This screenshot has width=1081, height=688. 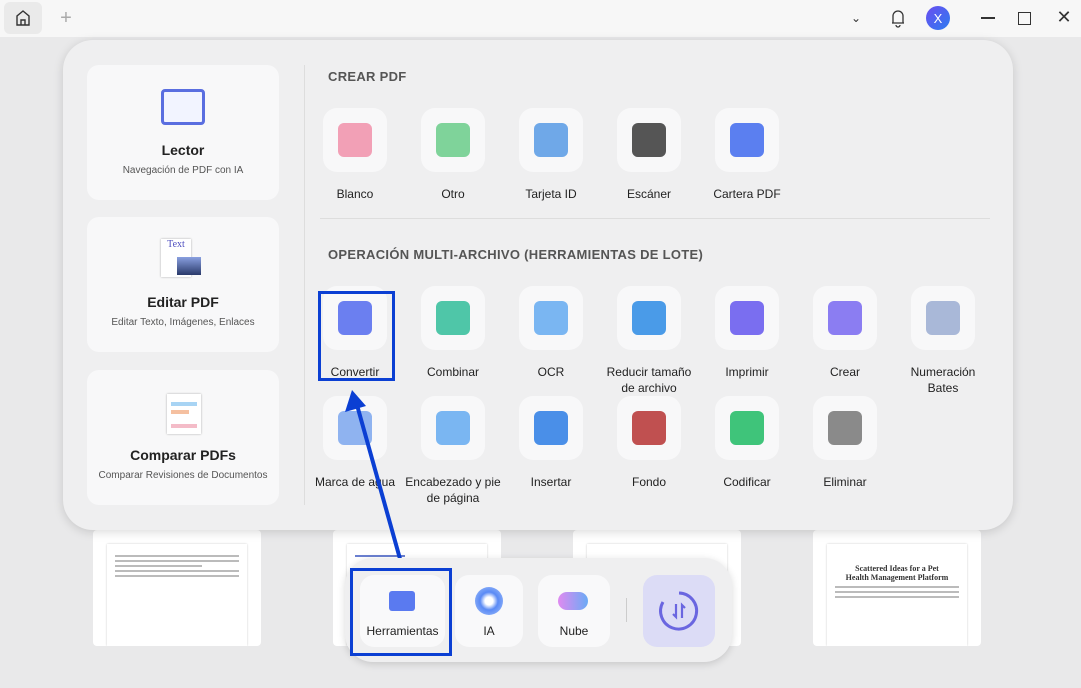 I want to click on dock-label: Nube, so click(x=574, y=631).